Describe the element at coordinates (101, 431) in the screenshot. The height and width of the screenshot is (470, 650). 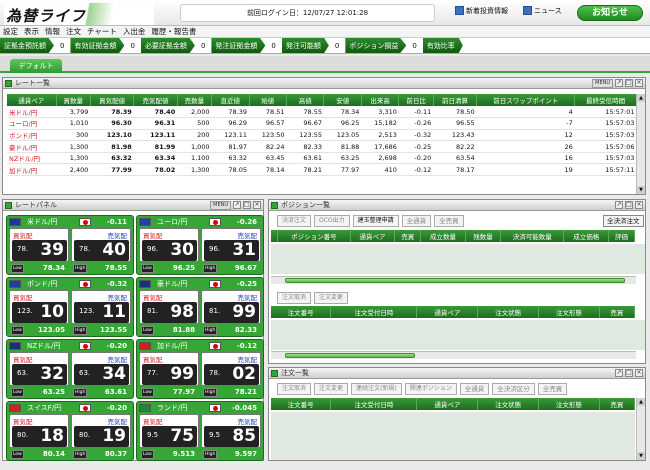
I see `buy-button: 売気配 80. 19` at that location.